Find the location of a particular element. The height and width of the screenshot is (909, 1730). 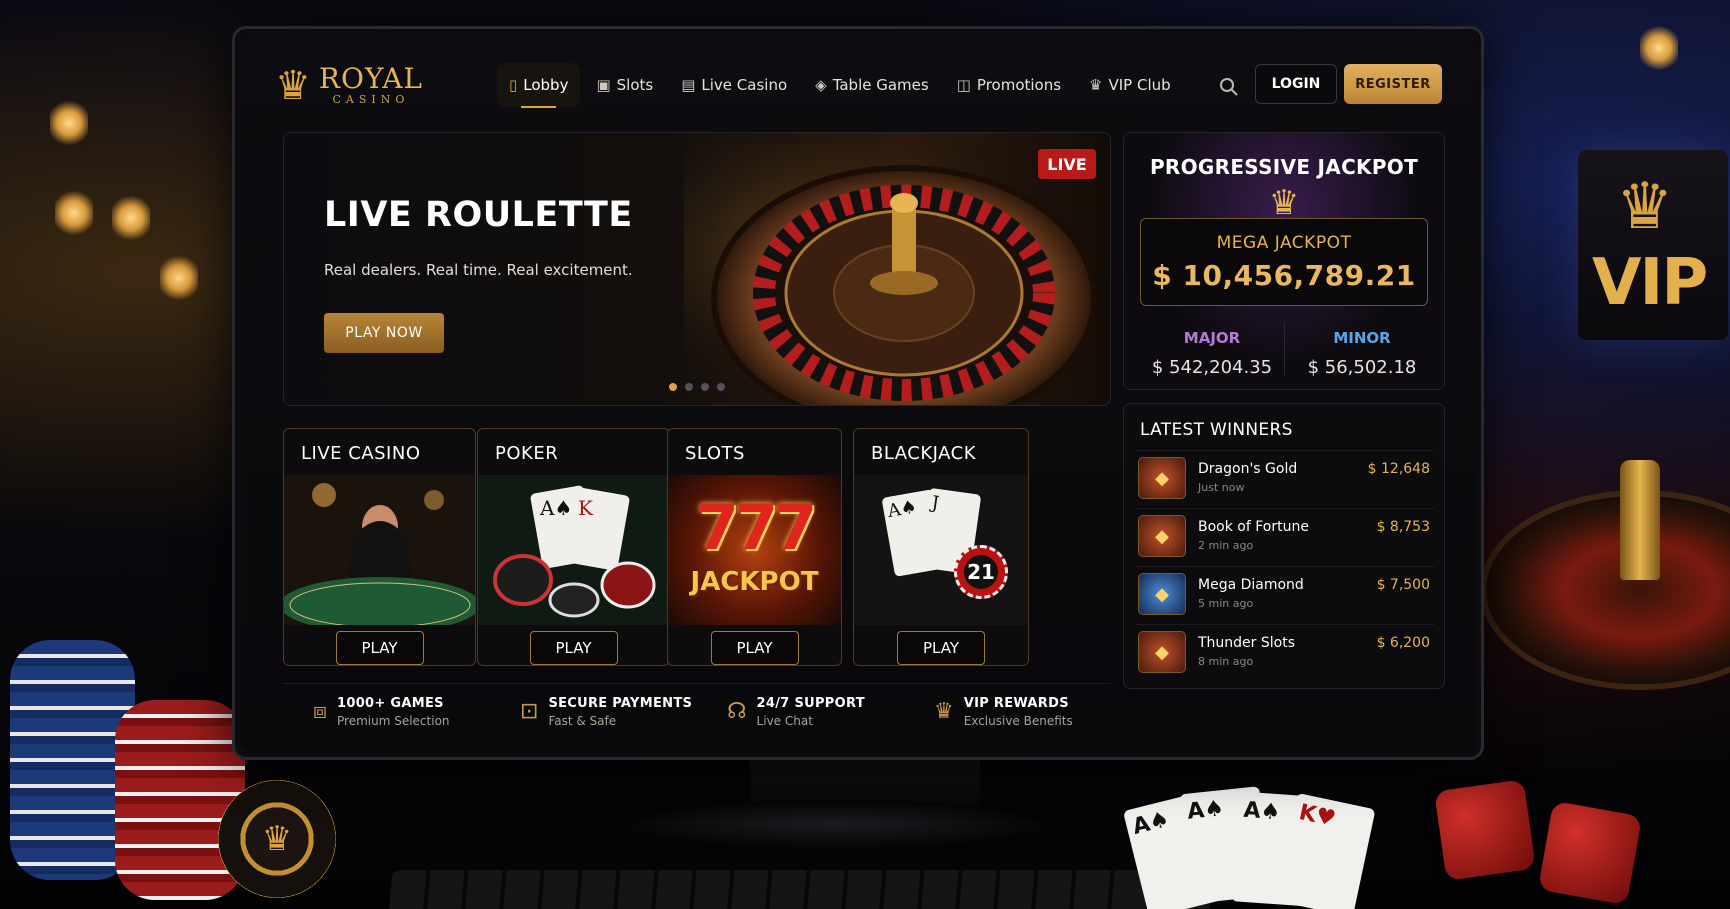

winner-row: ◆ Mega Diamond 5 min ago $ 7,500 is located at coordinates (1285, 591).